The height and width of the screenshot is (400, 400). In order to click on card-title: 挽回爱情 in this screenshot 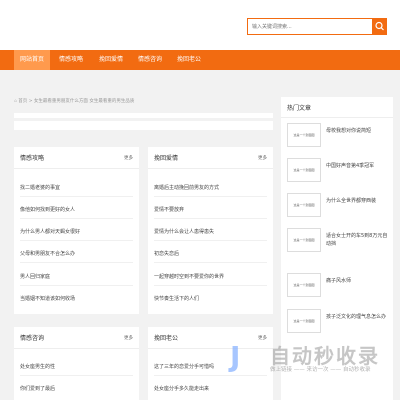, I will do `click(166, 158)`.